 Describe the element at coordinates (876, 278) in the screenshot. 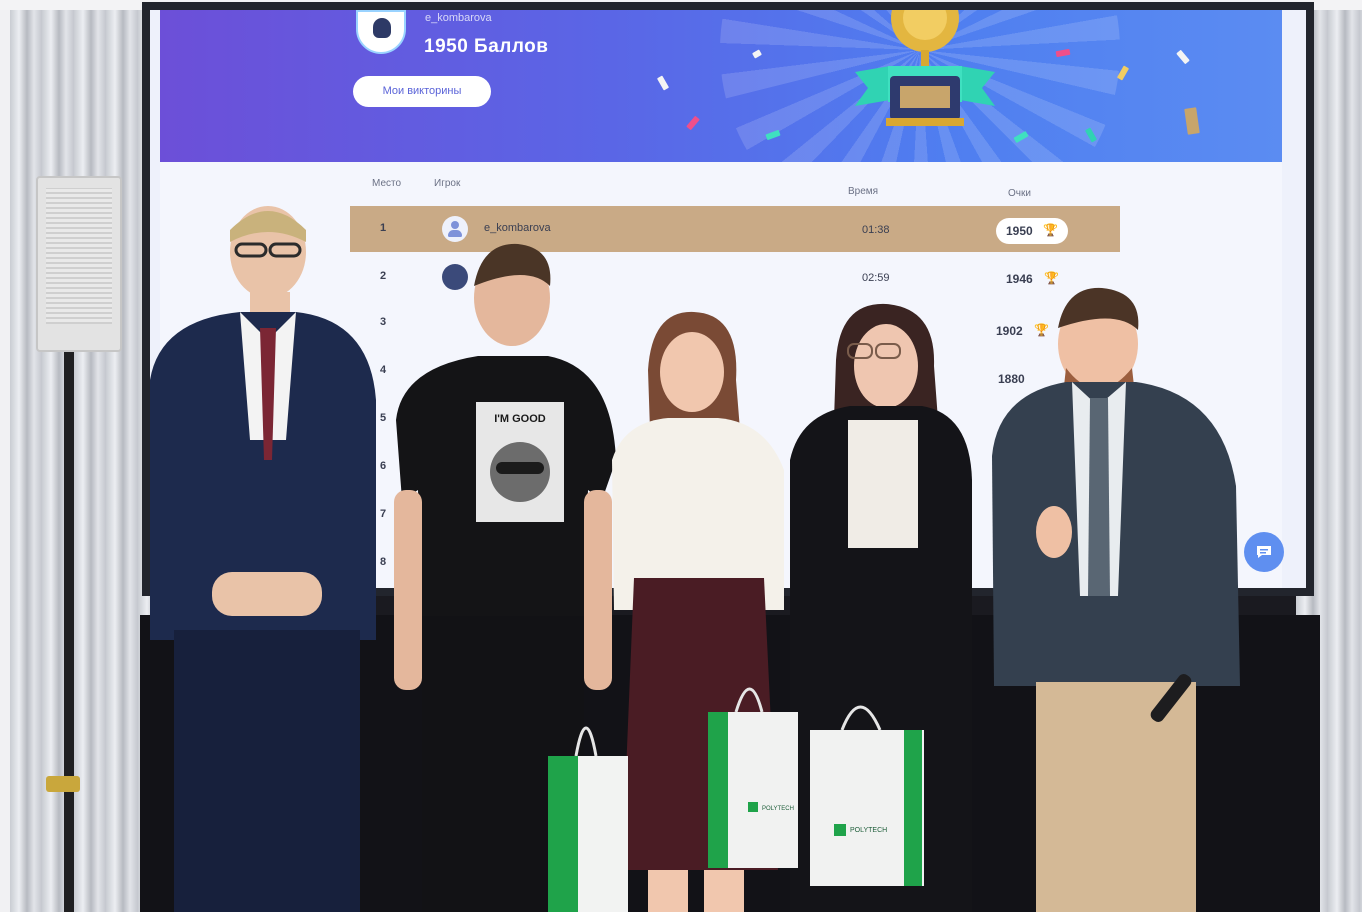

I see `row-time: 02:59` at that location.